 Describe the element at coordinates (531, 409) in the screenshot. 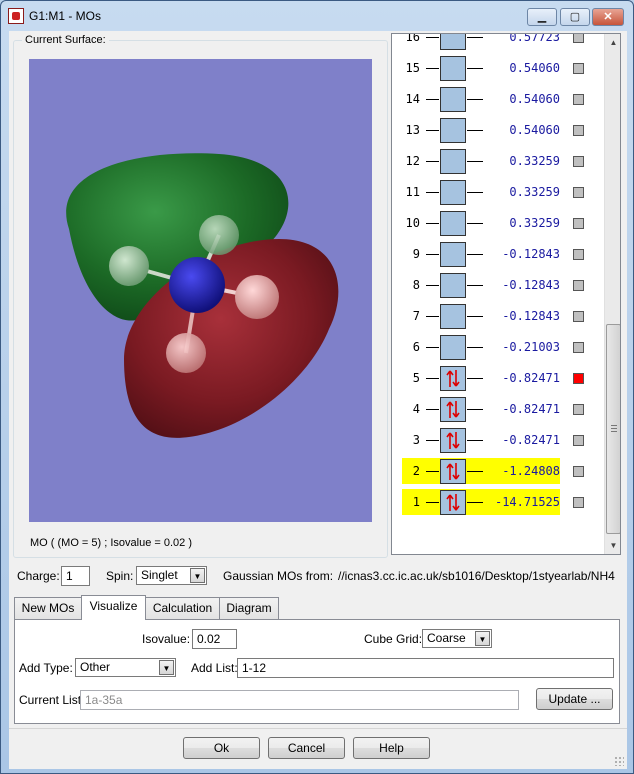

I see `mo-energy: -0.82471` at that location.